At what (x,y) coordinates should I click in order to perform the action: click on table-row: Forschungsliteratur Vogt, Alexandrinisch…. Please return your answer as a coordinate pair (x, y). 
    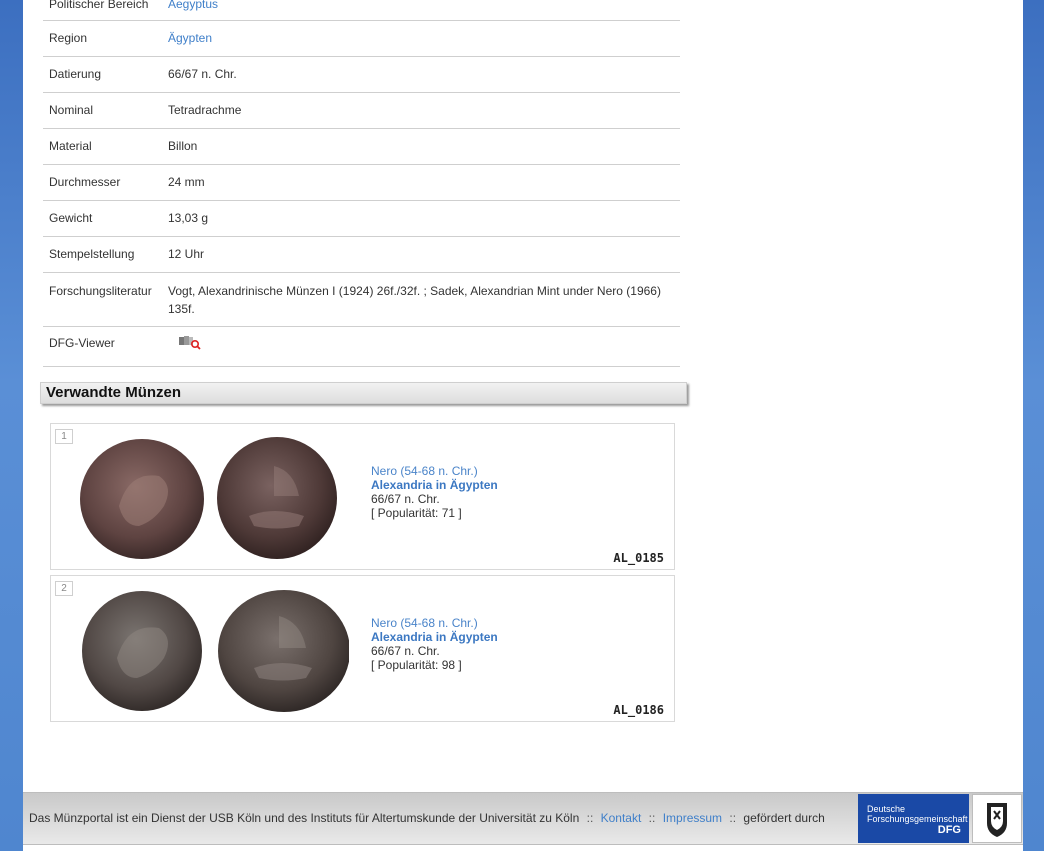
    Looking at the image, I should click on (361, 299).